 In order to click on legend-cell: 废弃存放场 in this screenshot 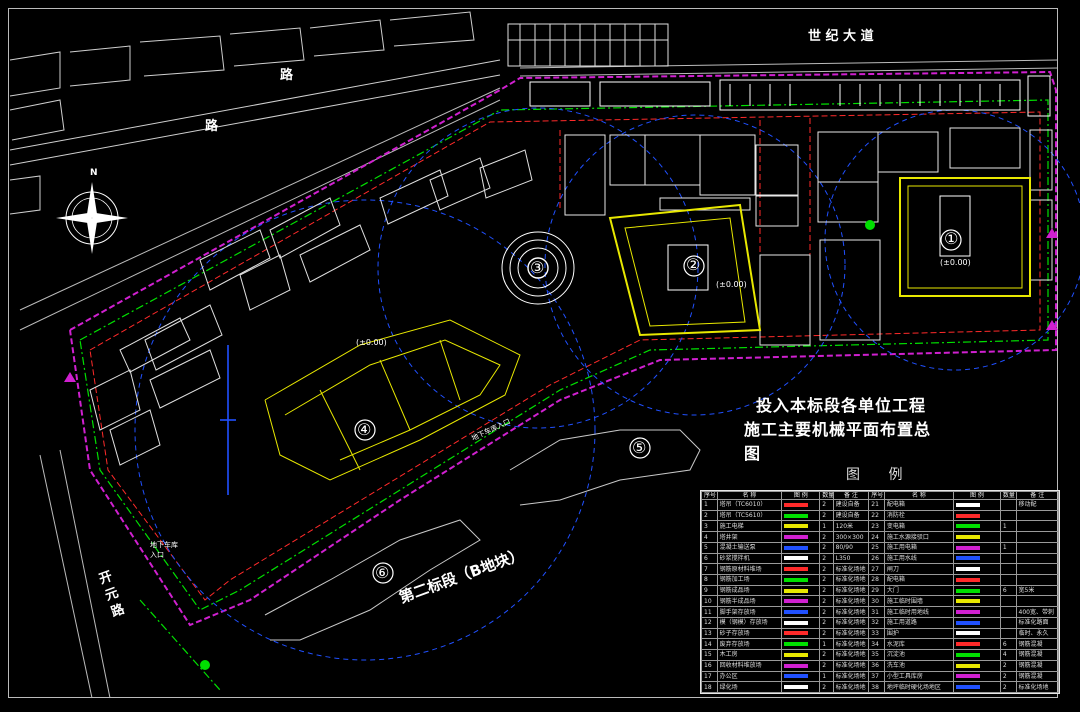, I will do `click(749, 644)`.